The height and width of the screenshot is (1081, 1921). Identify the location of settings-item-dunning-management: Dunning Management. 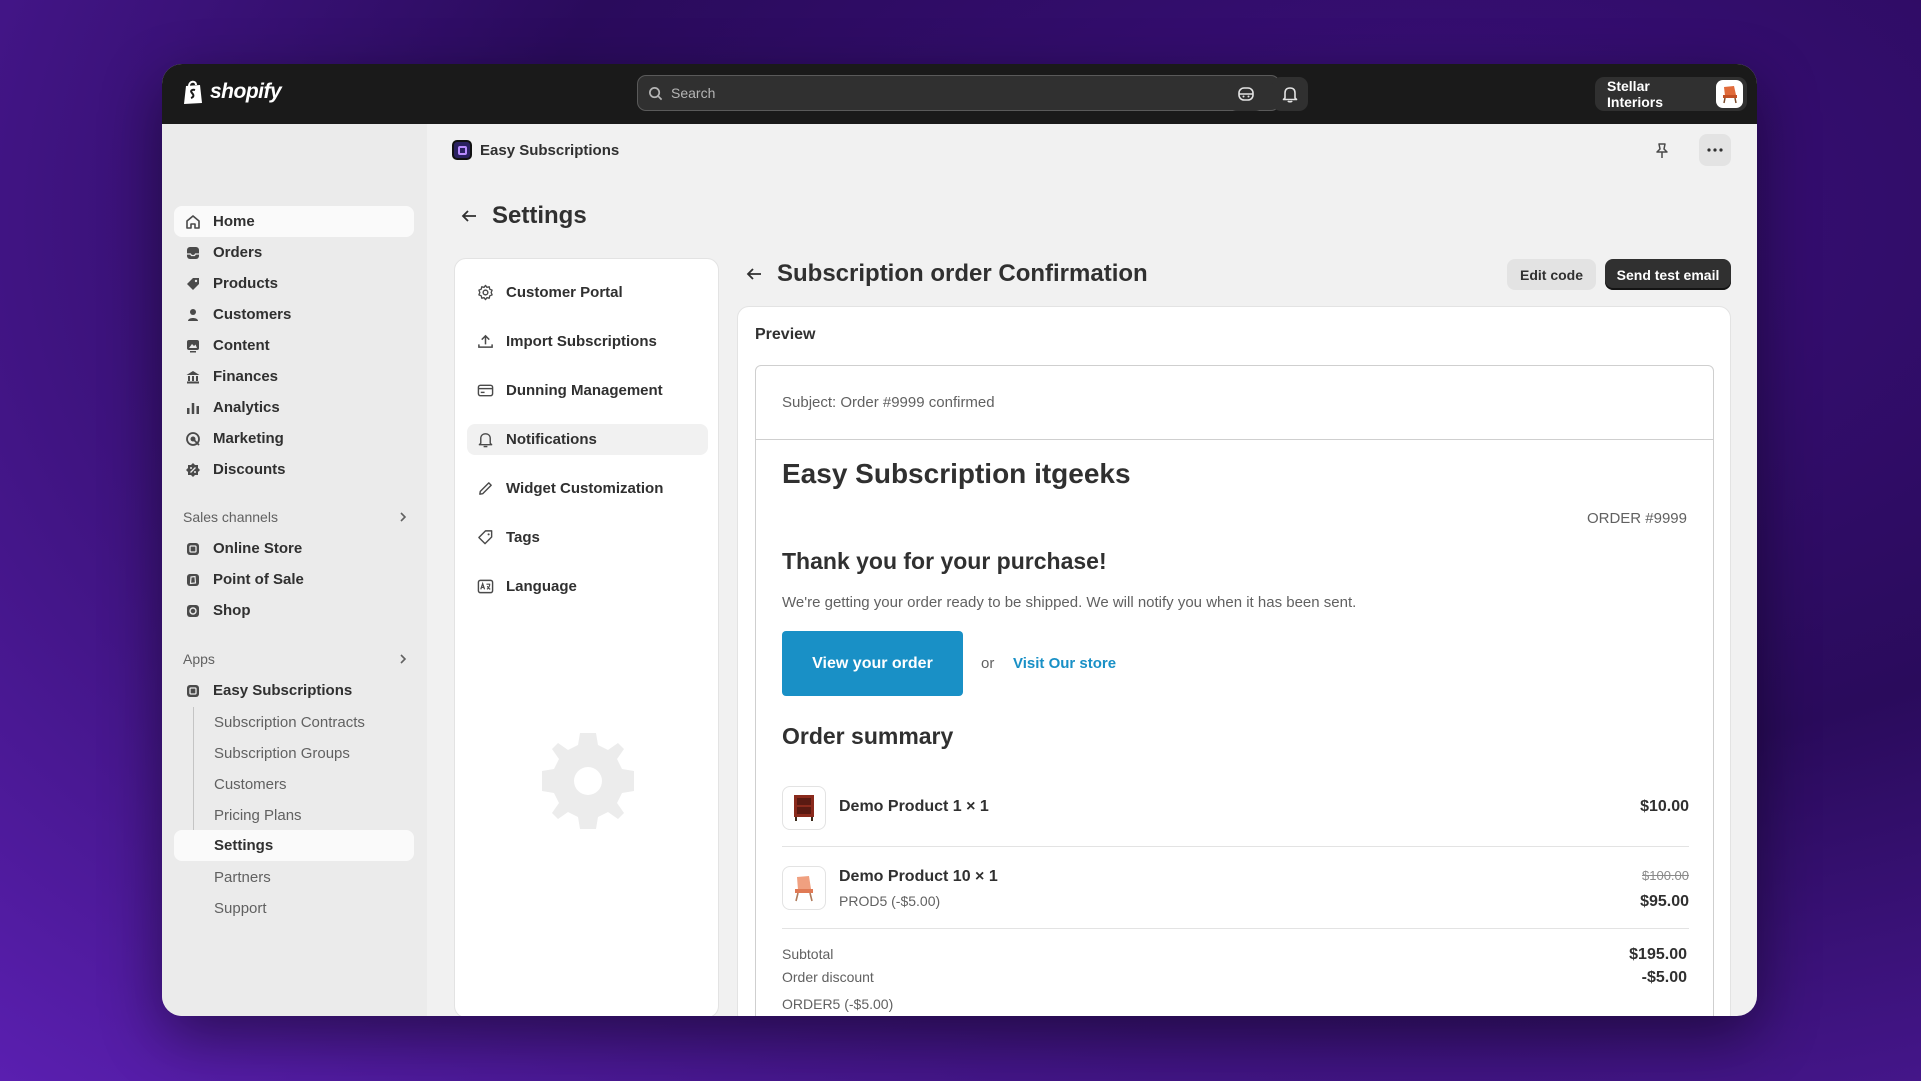
(587, 390).